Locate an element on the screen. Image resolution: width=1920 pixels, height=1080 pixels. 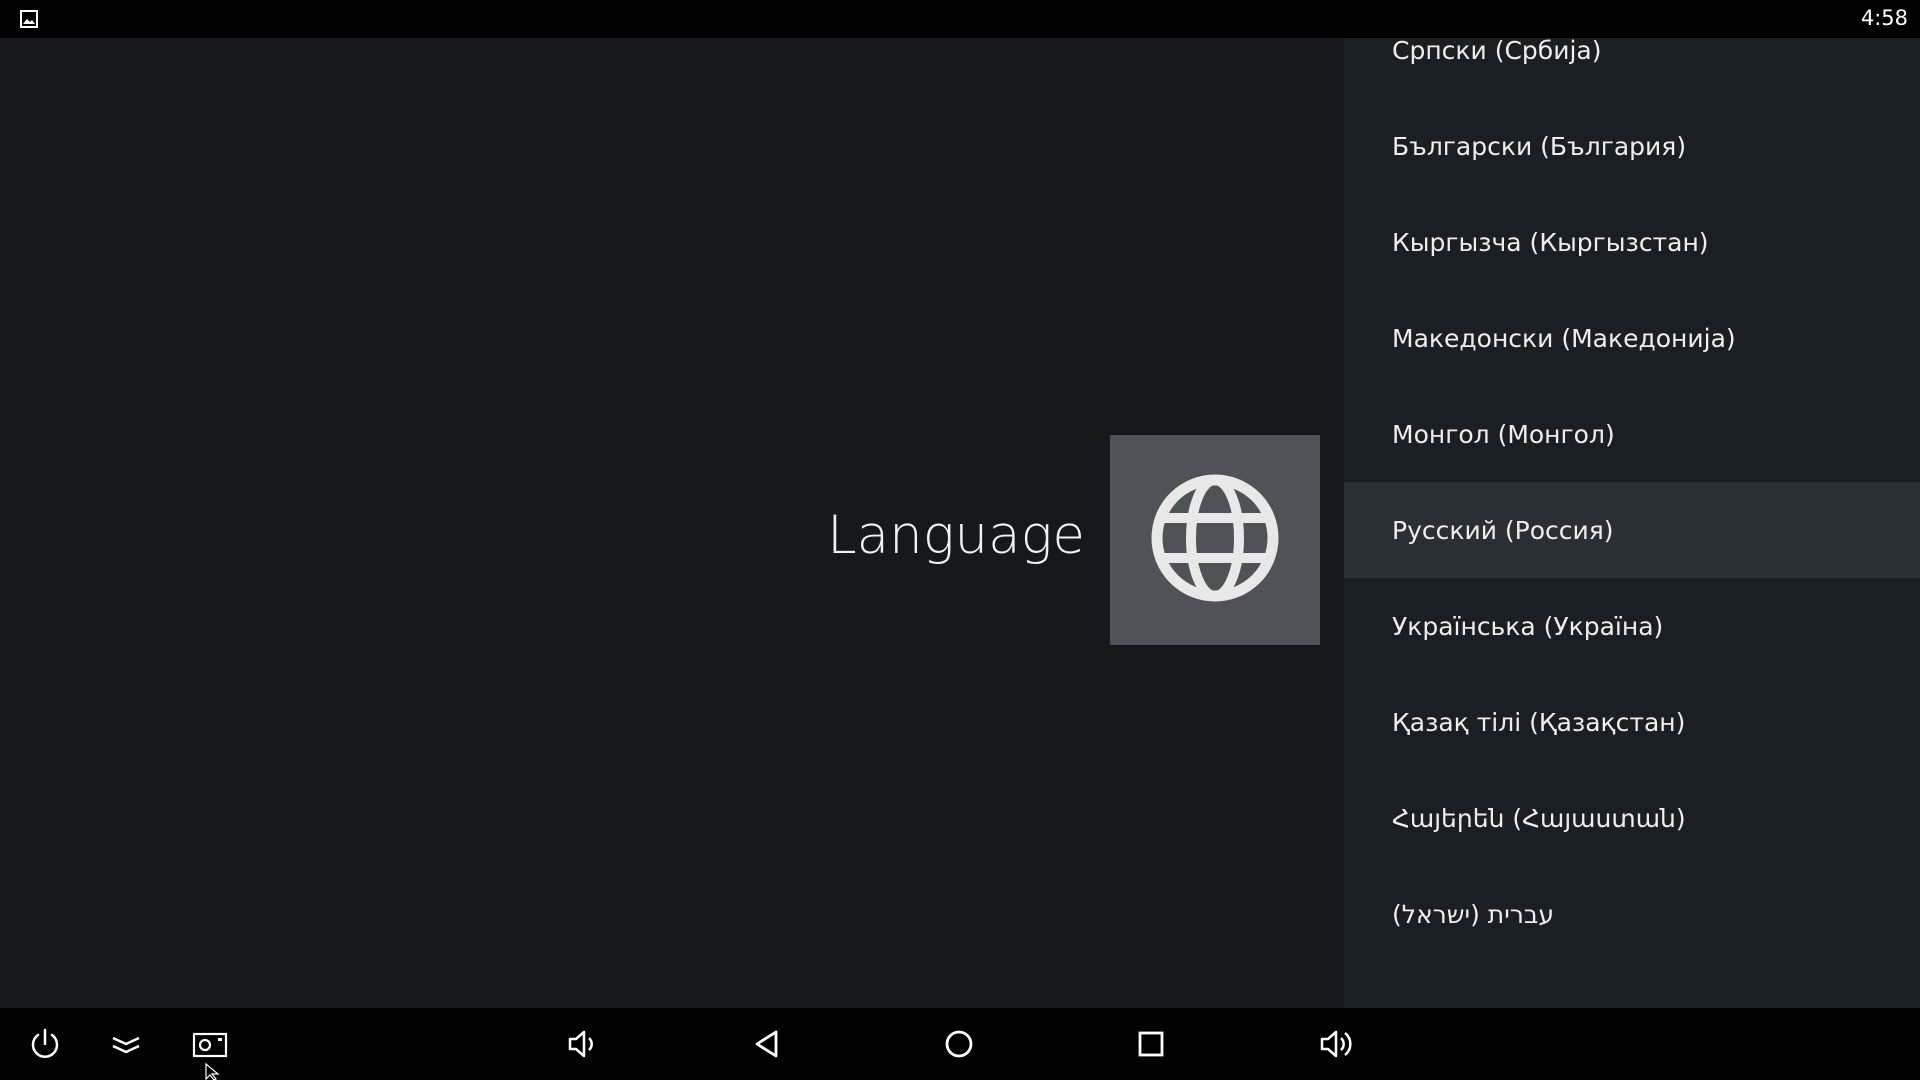
list-item-1: Български (България) is located at coordinates (1632, 146).